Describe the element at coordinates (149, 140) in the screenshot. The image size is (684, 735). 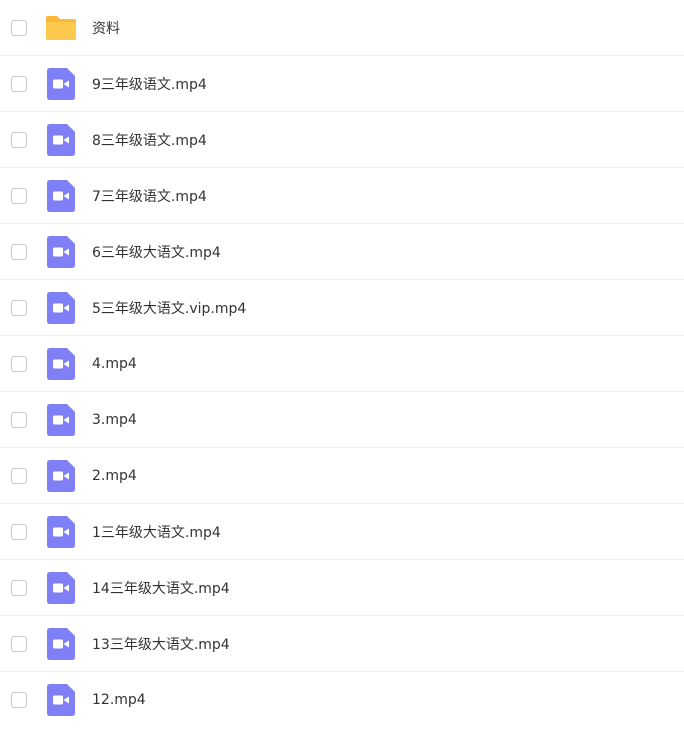
I see `file-name: 8三年级语文.mp4` at that location.